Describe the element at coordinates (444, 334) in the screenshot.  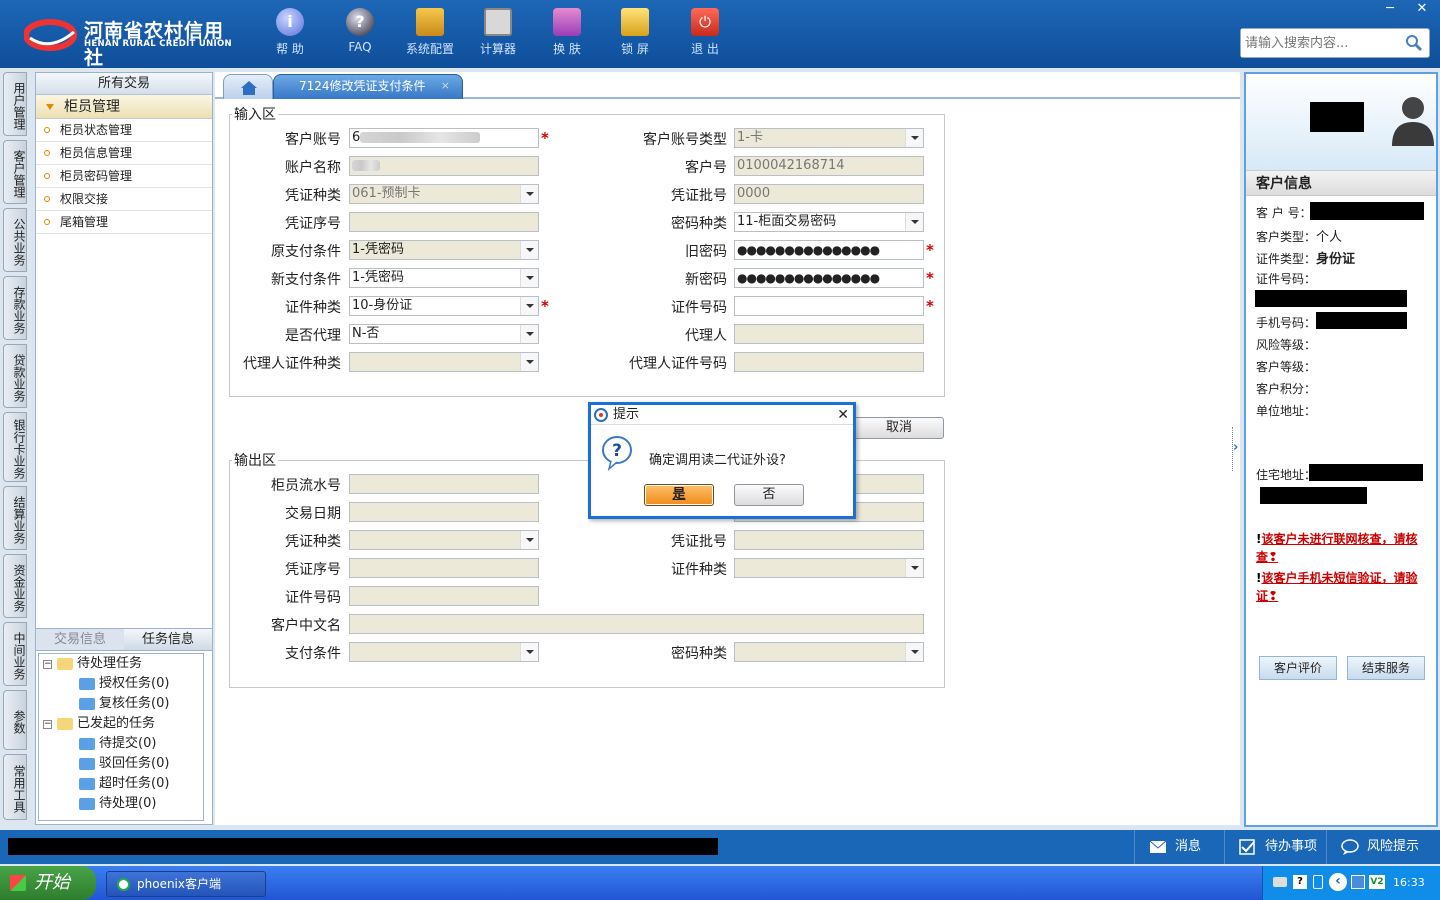
I see `agent-flag-select: N-否` at that location.